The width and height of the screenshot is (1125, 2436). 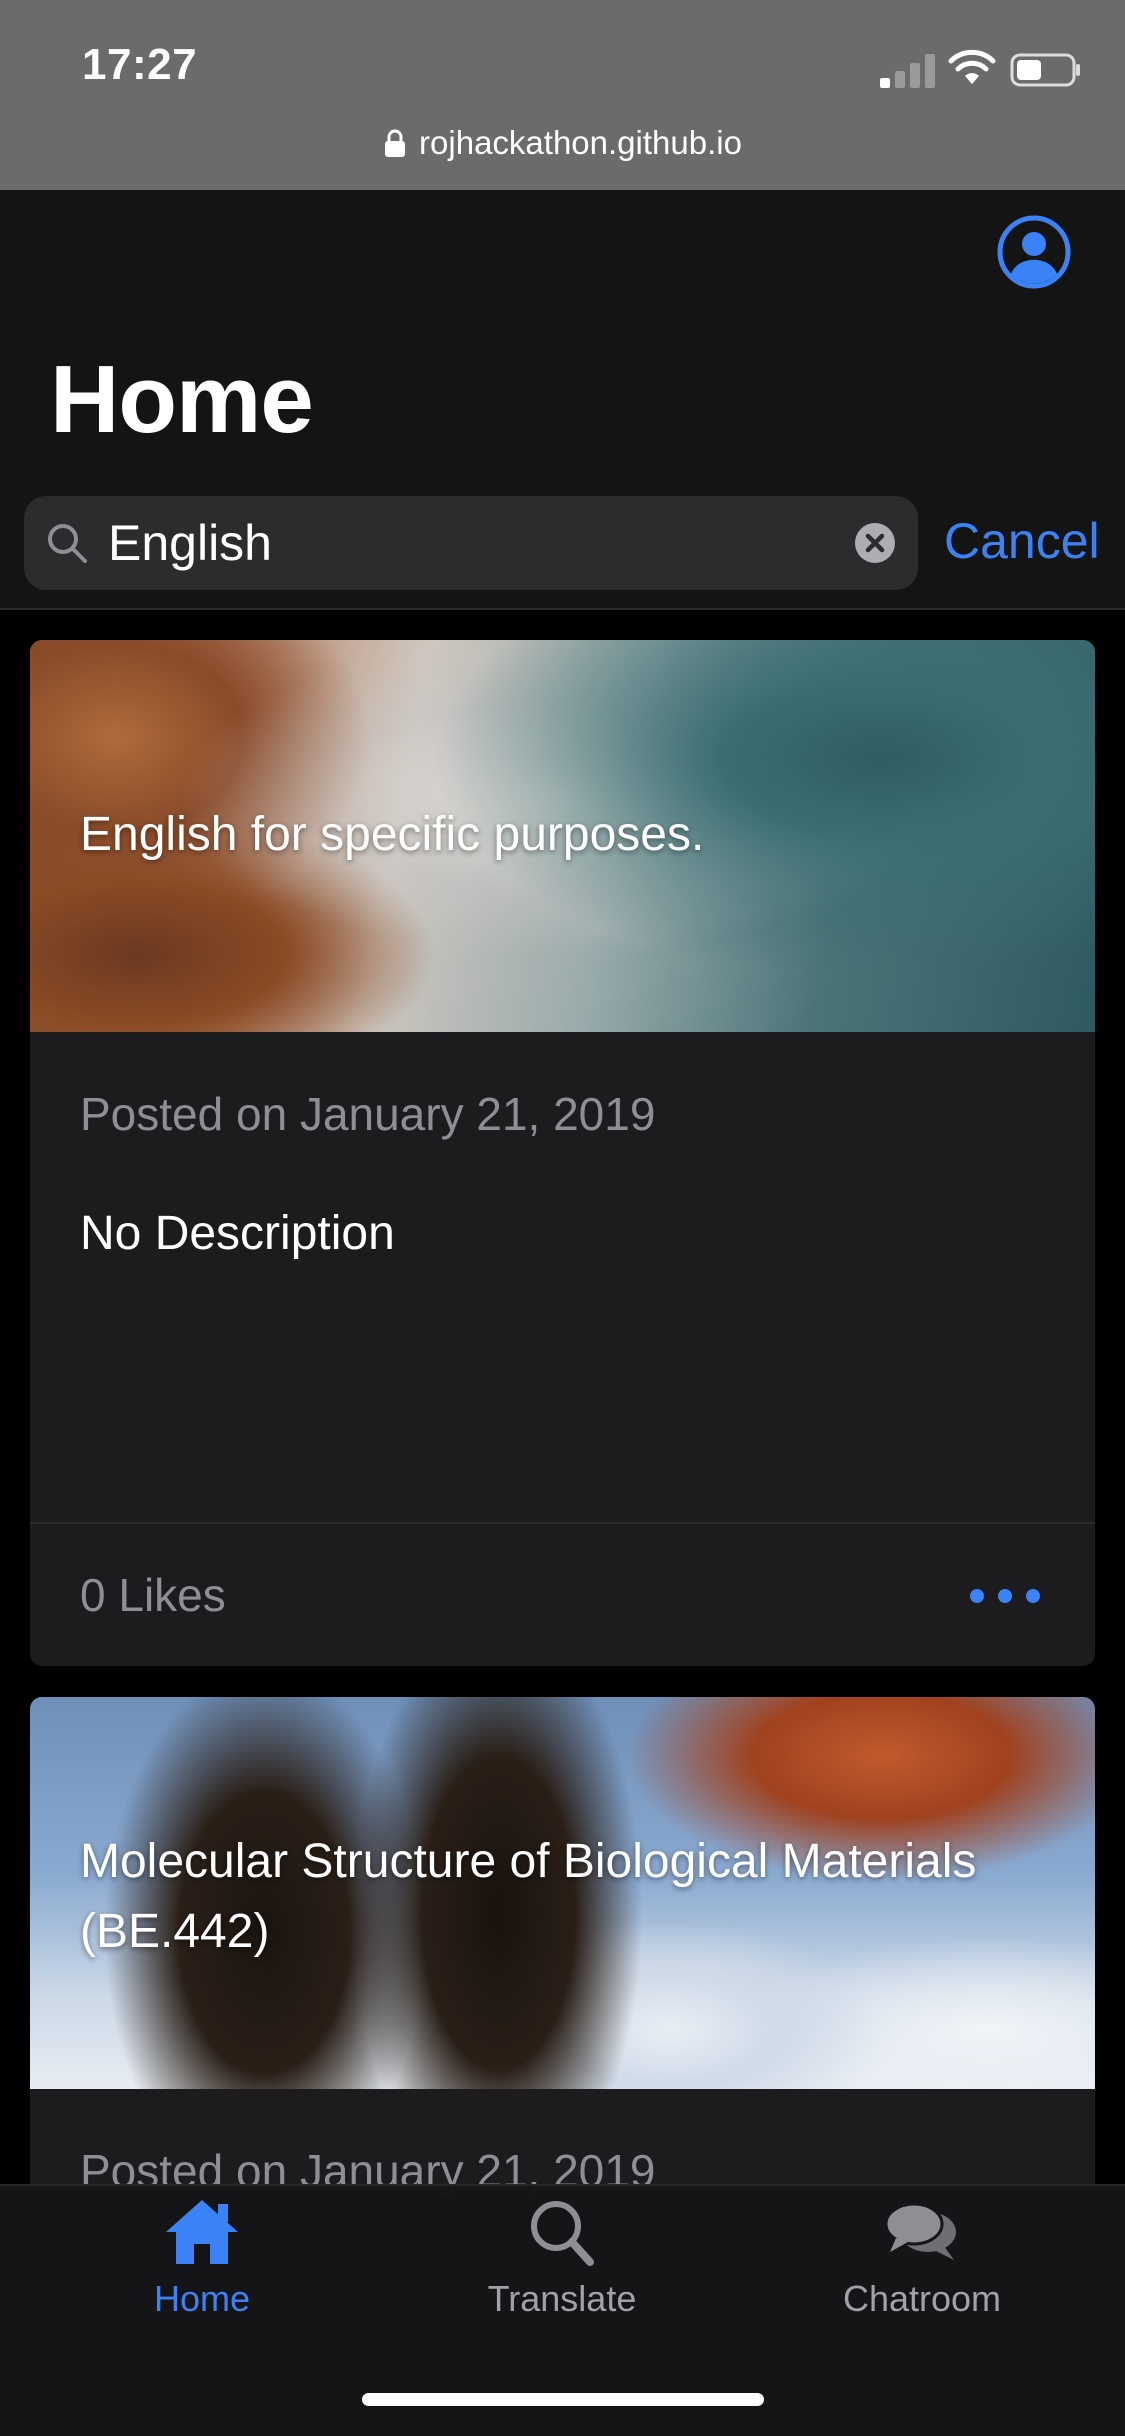 I want to click on address-bar: rojhackathon.github.io, so click(x=562, y=143).